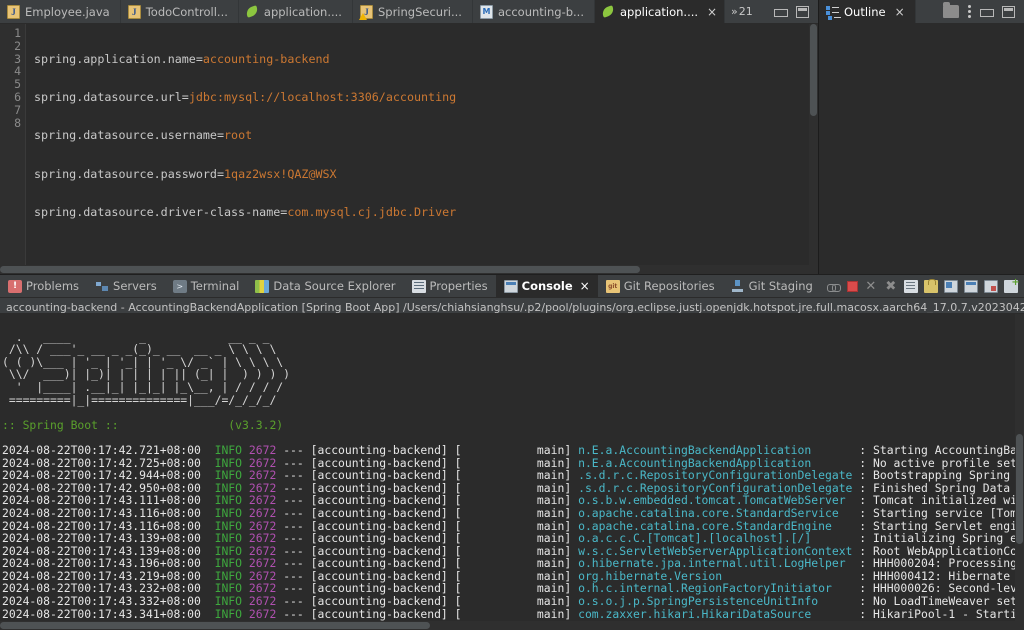 Image resolution: width=1024 pixels, height=630 pixels. What do you see at coordinates (143, 424) in the screenshot?
I see `spring-boot-version-line: :: Spring Boot :: (v3.3.2)` at bounding box center [143, 424].